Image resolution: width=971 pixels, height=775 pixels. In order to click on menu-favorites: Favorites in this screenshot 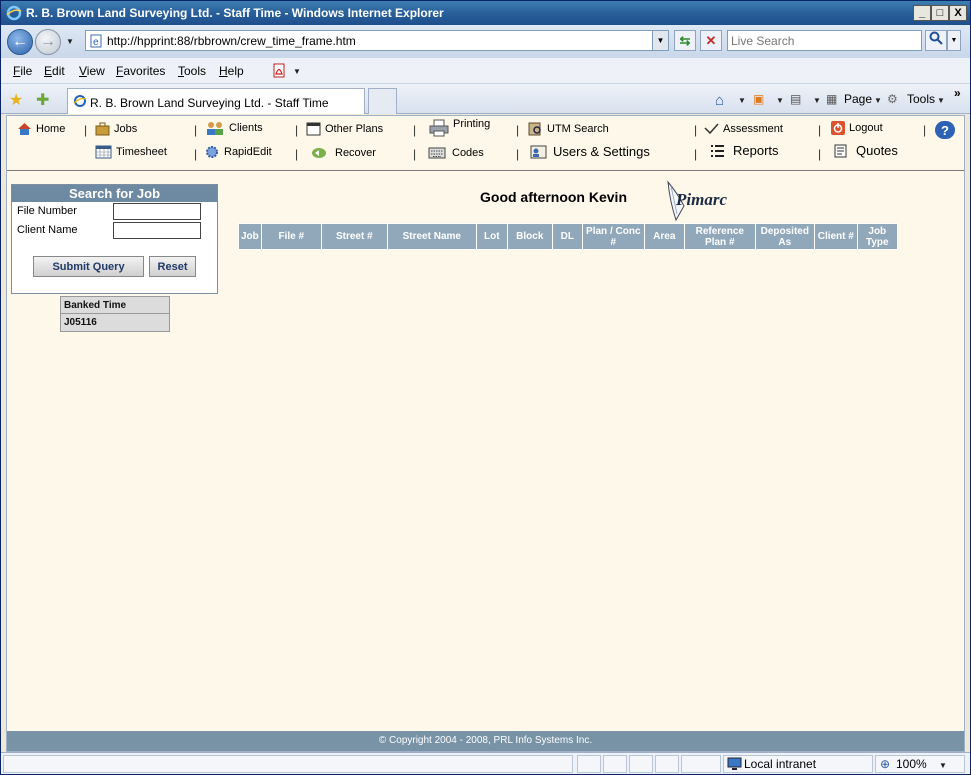, I will do `click(140, 71)`.